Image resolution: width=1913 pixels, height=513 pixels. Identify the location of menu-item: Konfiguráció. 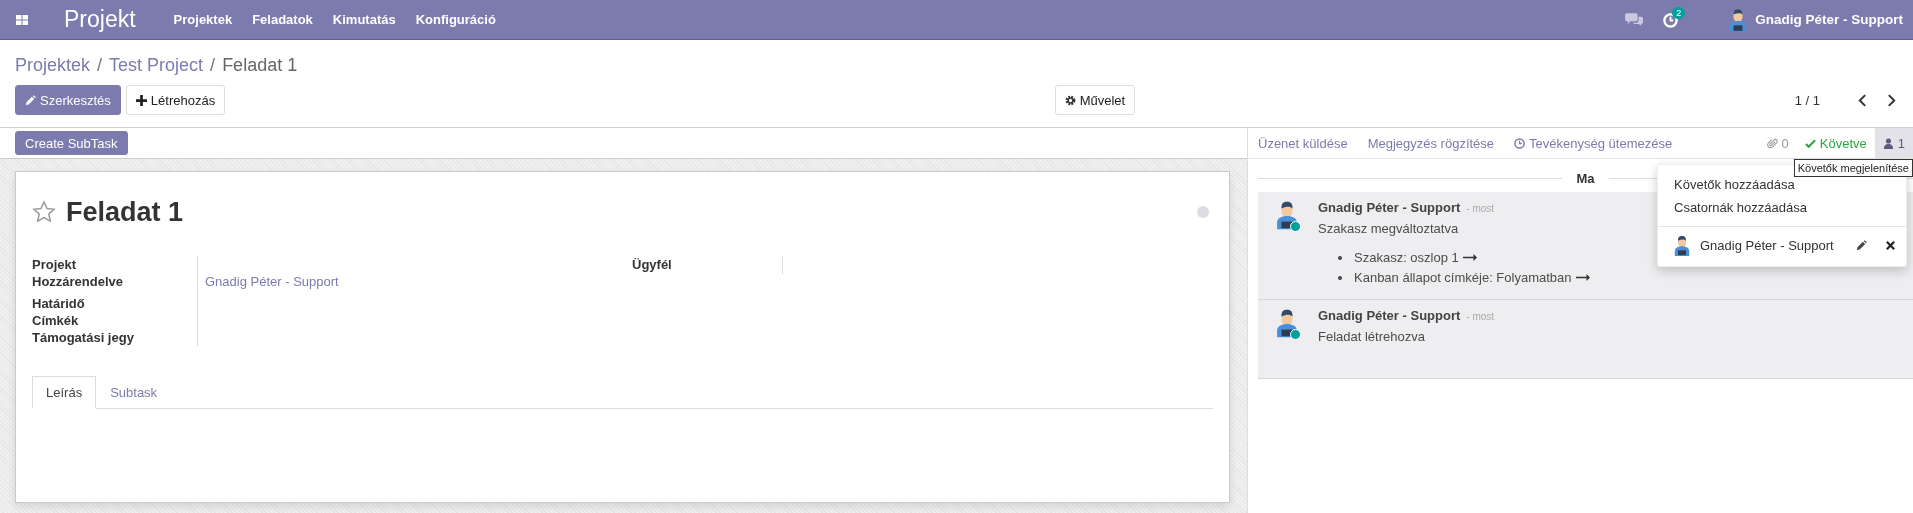
(455, 19).